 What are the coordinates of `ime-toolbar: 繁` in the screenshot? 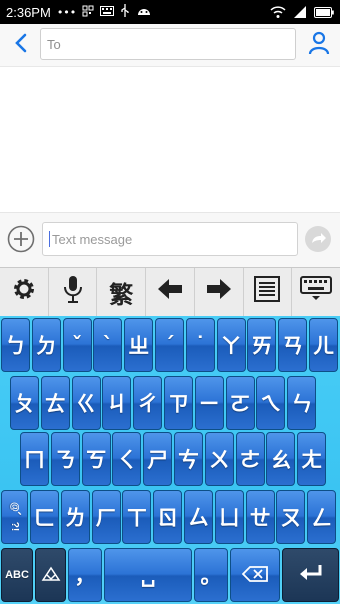 It's located at (170, 291).